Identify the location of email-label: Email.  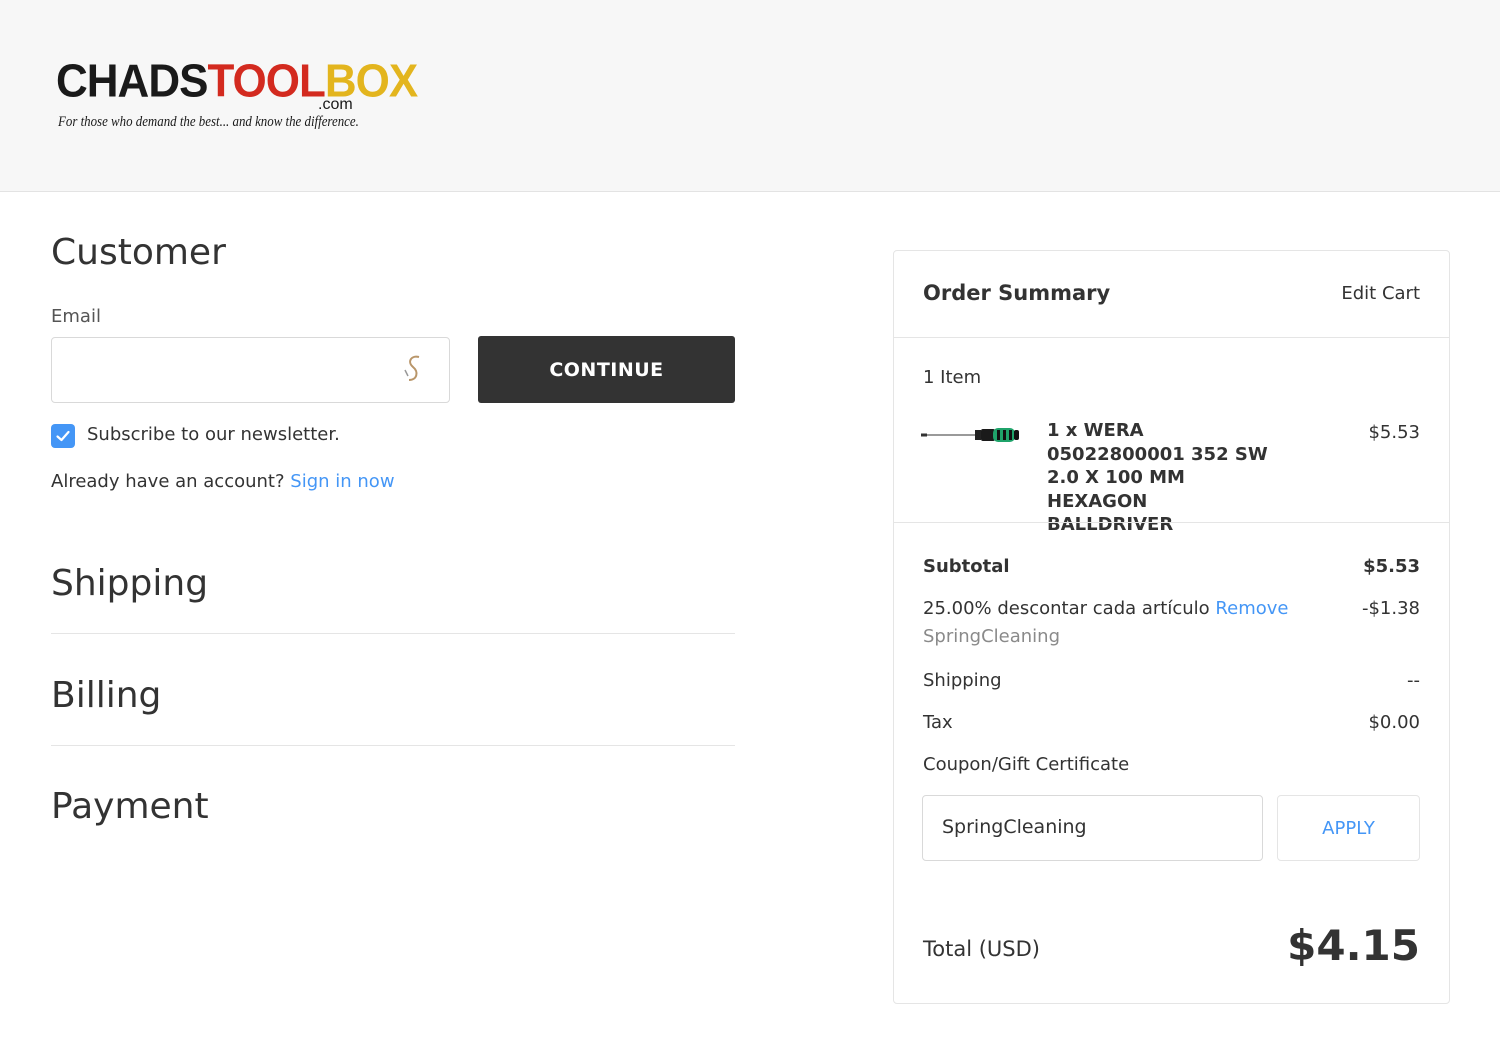
(76, 316).